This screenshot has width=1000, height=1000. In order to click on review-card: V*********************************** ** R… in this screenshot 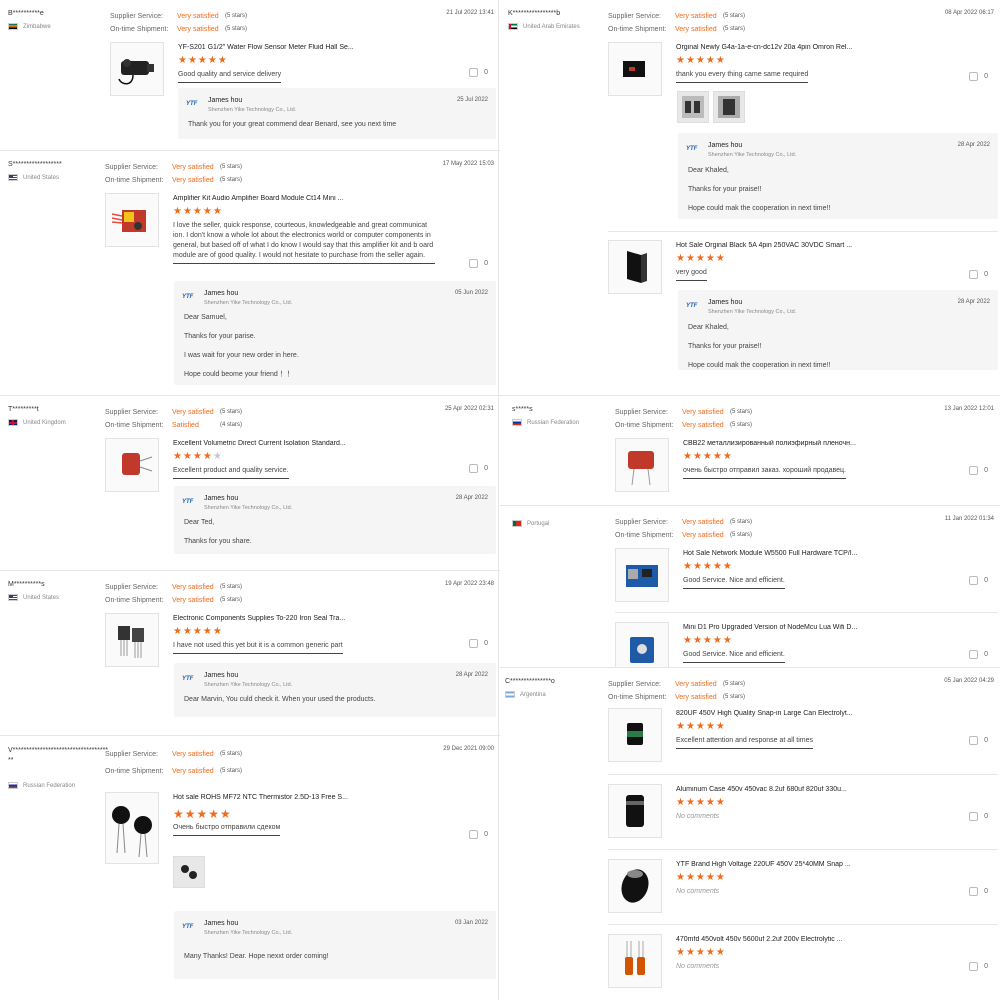, I will do `click(250, 867)`.